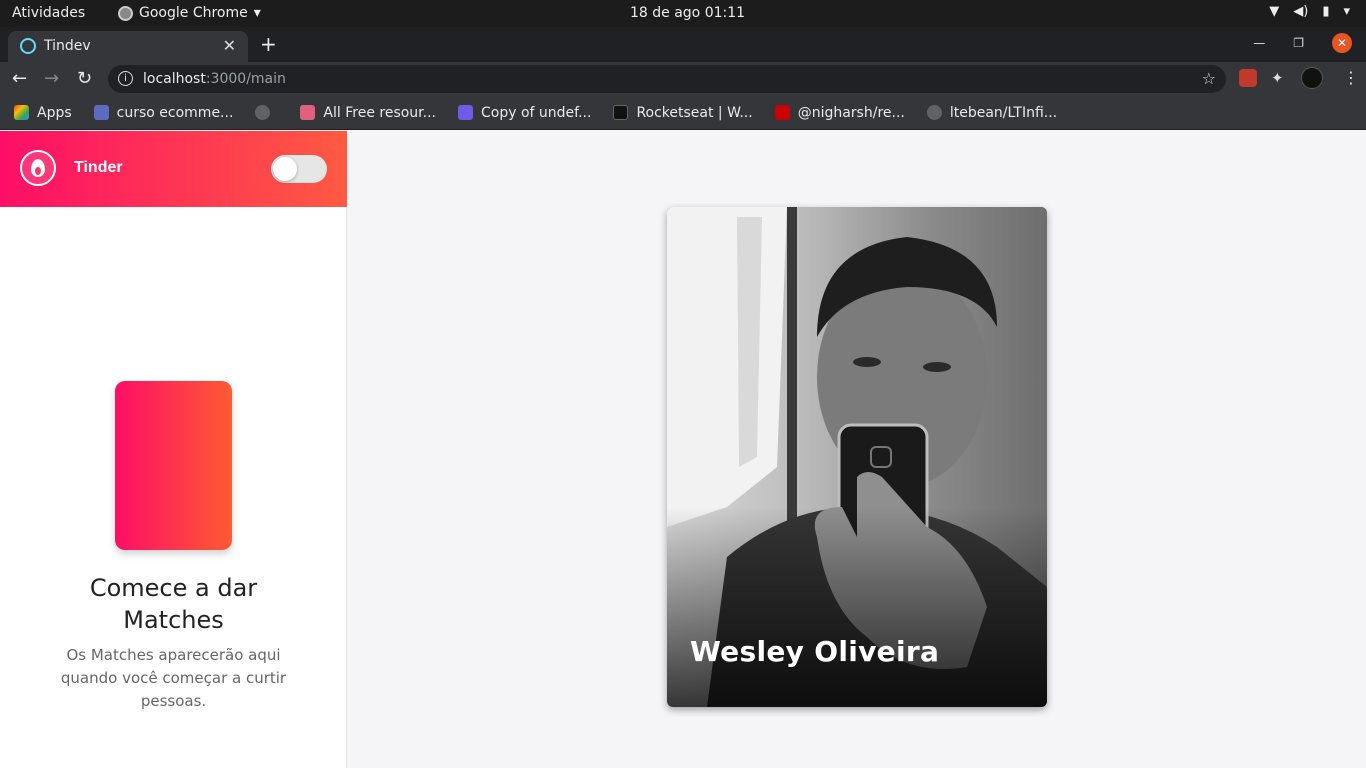 This screenshot has height=768, width=1366. I want to click on empty-matches-illustration, so click(173, 465).